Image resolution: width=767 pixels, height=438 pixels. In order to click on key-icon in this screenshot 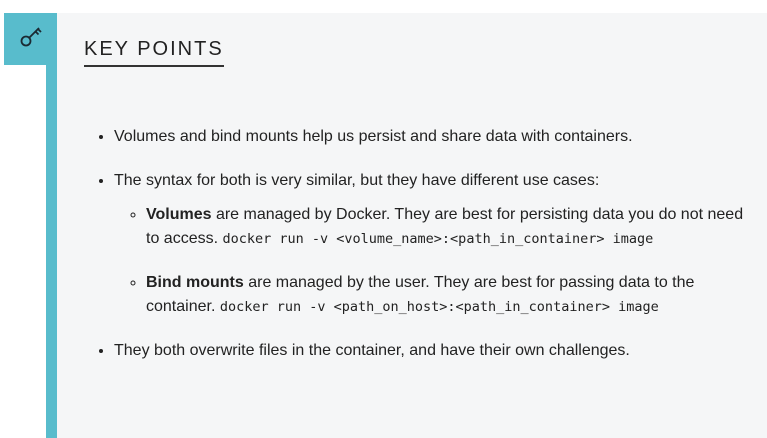, I will do `click(31, 39)`.